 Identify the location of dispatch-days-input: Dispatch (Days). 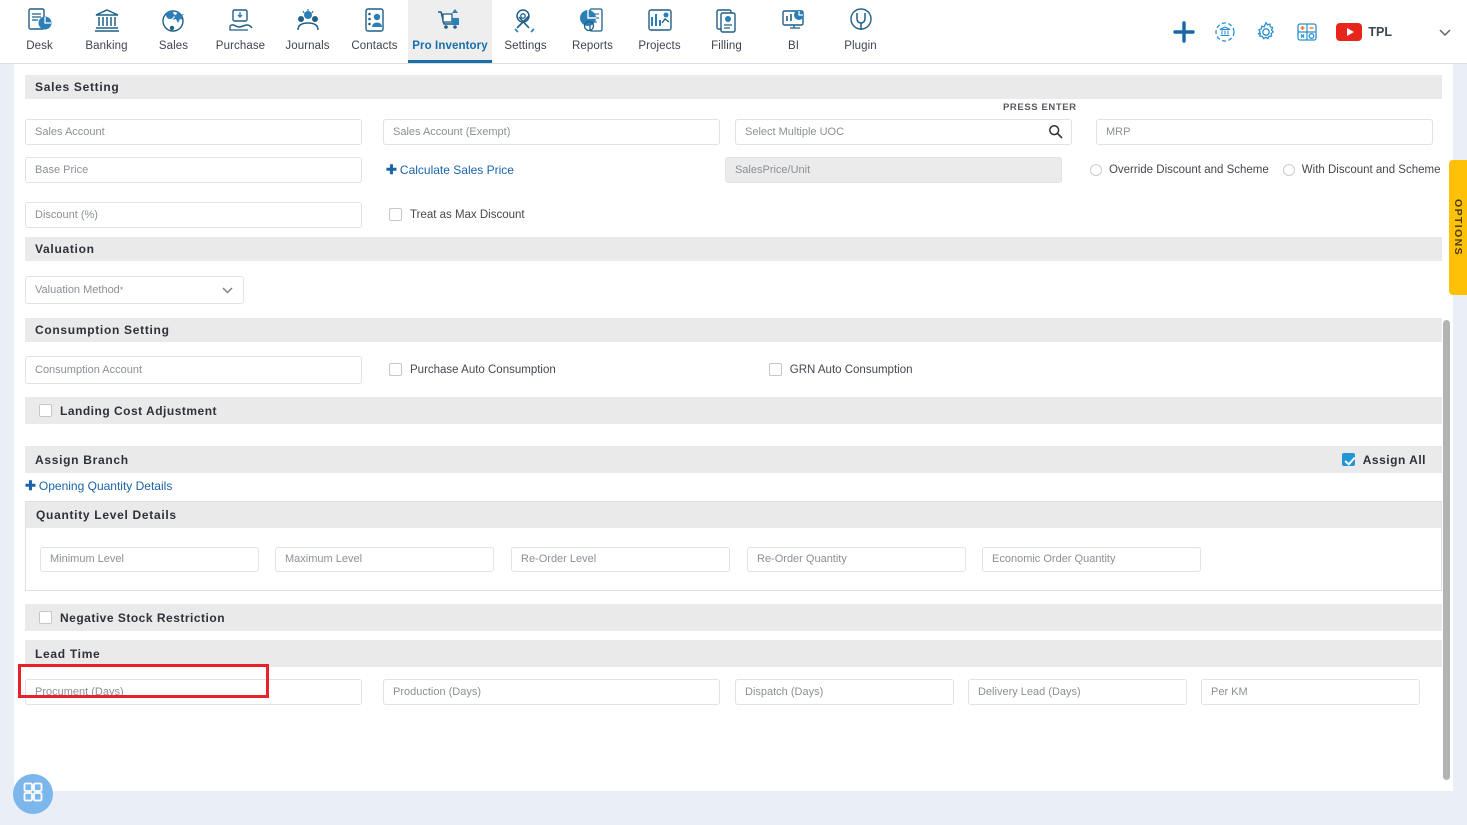
(844, 692).